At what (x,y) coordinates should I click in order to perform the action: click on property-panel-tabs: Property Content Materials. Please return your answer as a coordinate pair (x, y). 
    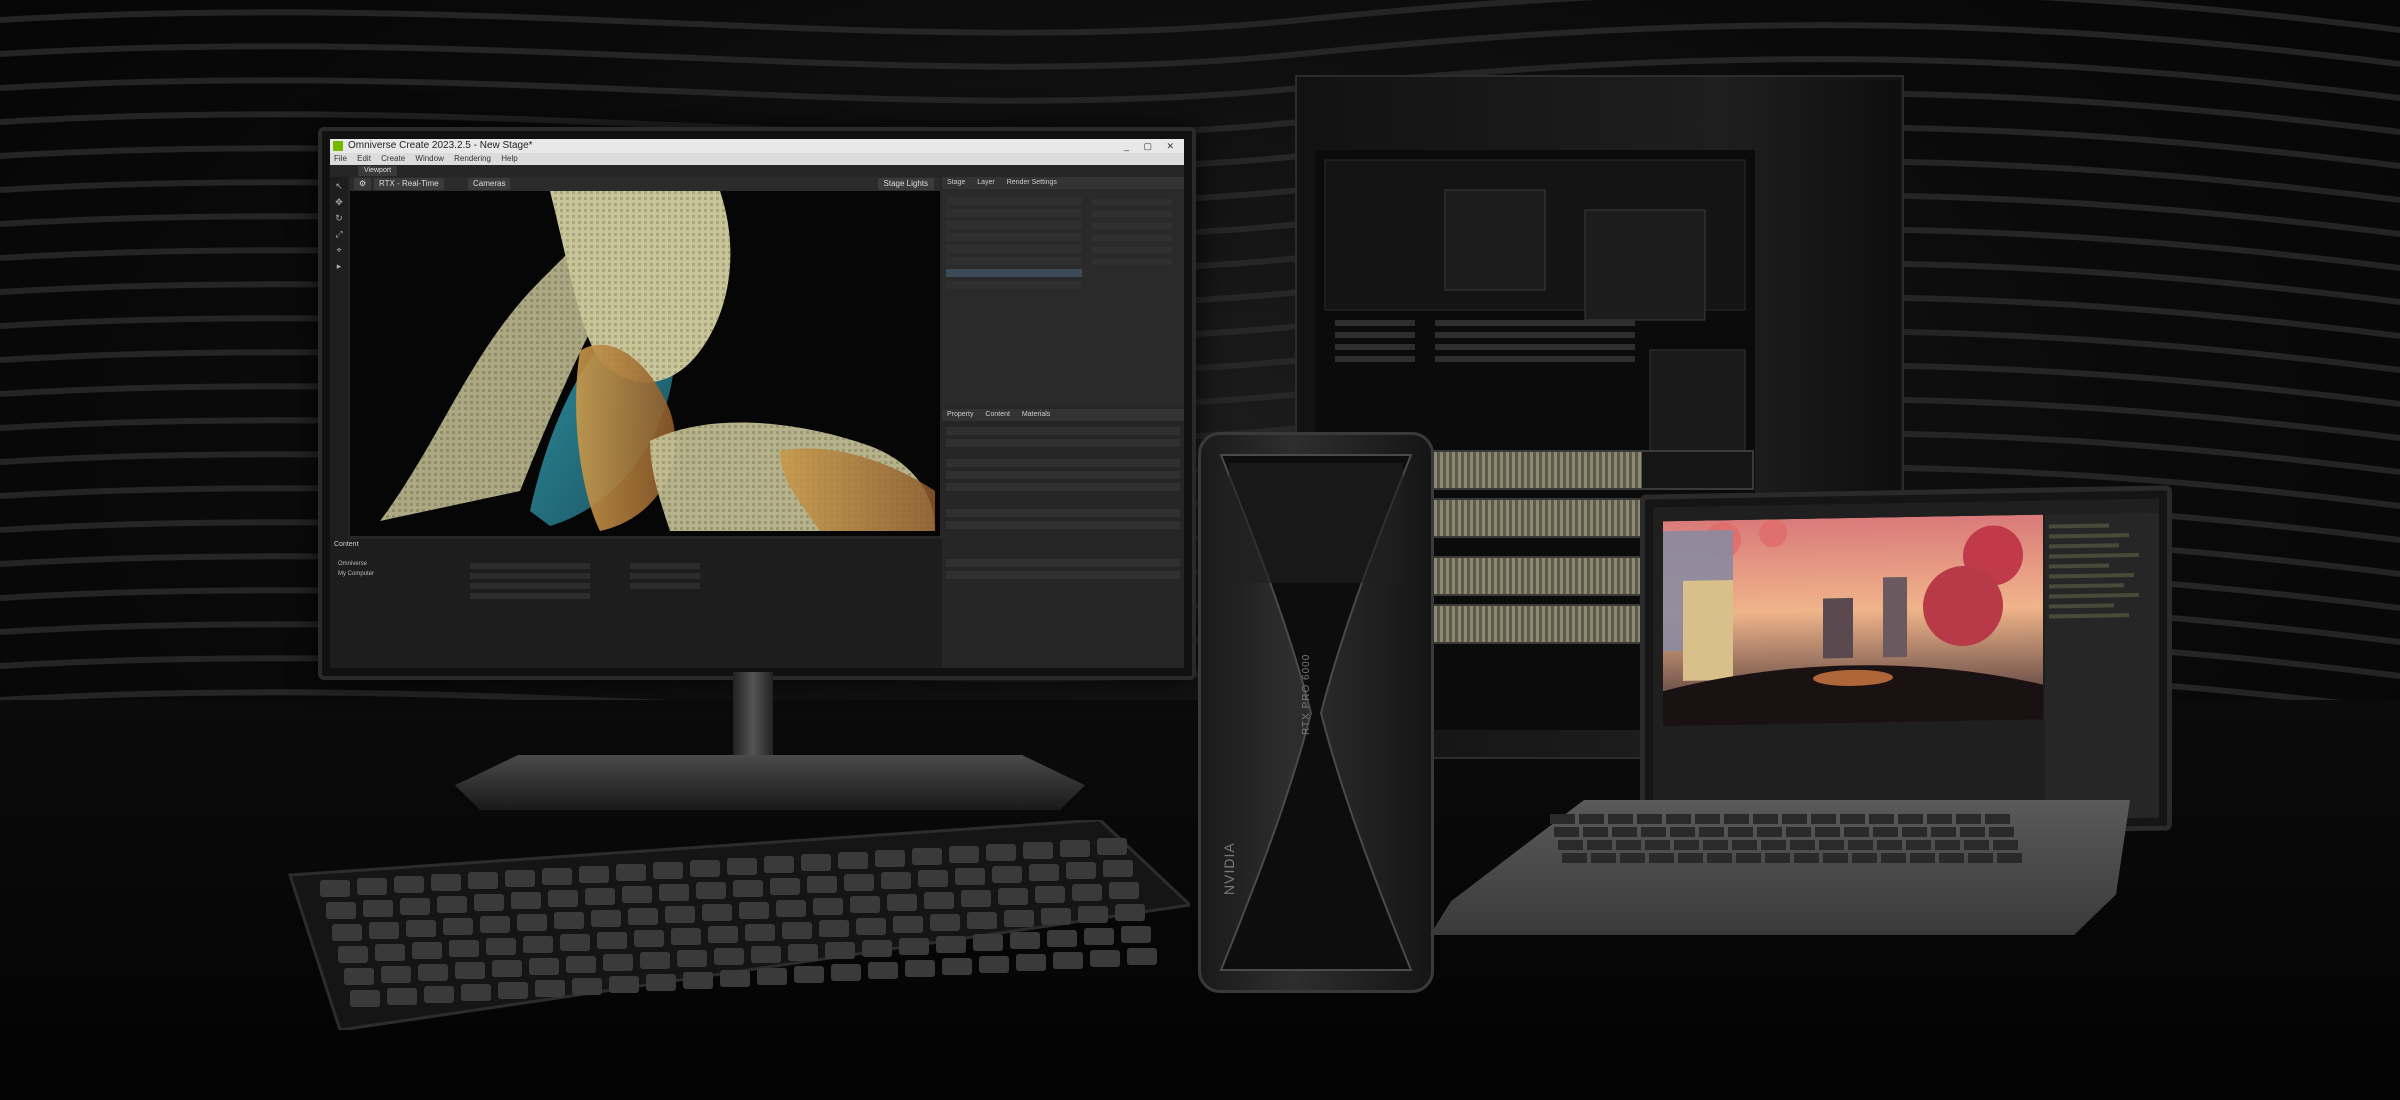
    Looking at the image, I should click on (1063, 415).